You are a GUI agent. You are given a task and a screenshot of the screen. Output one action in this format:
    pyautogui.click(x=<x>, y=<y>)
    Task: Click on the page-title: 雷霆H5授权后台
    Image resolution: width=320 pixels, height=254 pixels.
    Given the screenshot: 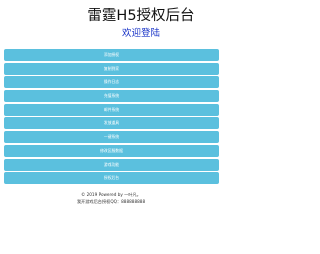 What is the action you would take?
    pyautogui.click(x=141, y=16)
    